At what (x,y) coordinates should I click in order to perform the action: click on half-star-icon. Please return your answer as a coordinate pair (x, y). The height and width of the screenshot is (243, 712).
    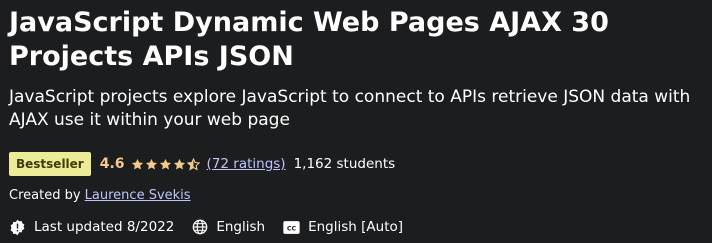
    Looking at the image, I should click on (193, 164).